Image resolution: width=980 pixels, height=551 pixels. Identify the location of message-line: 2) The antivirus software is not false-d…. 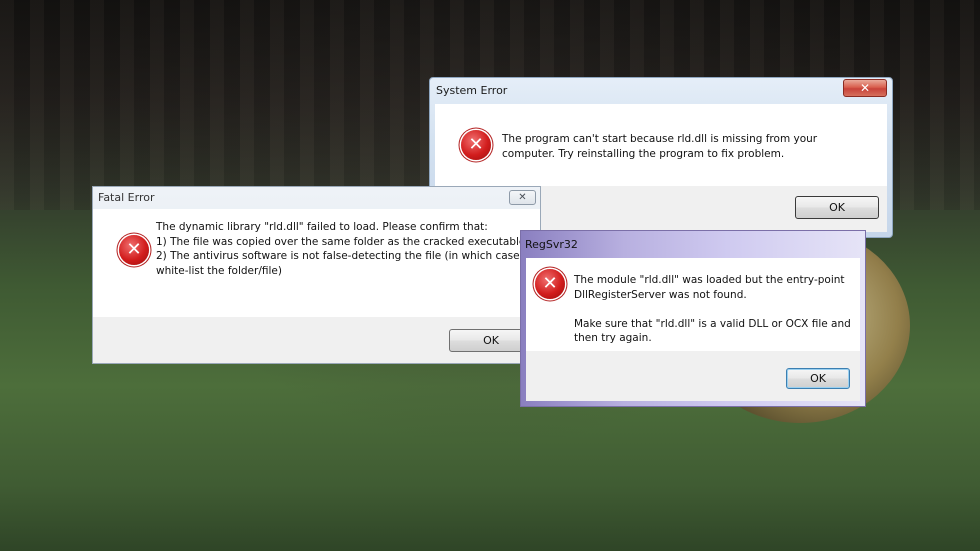
(338, 256).